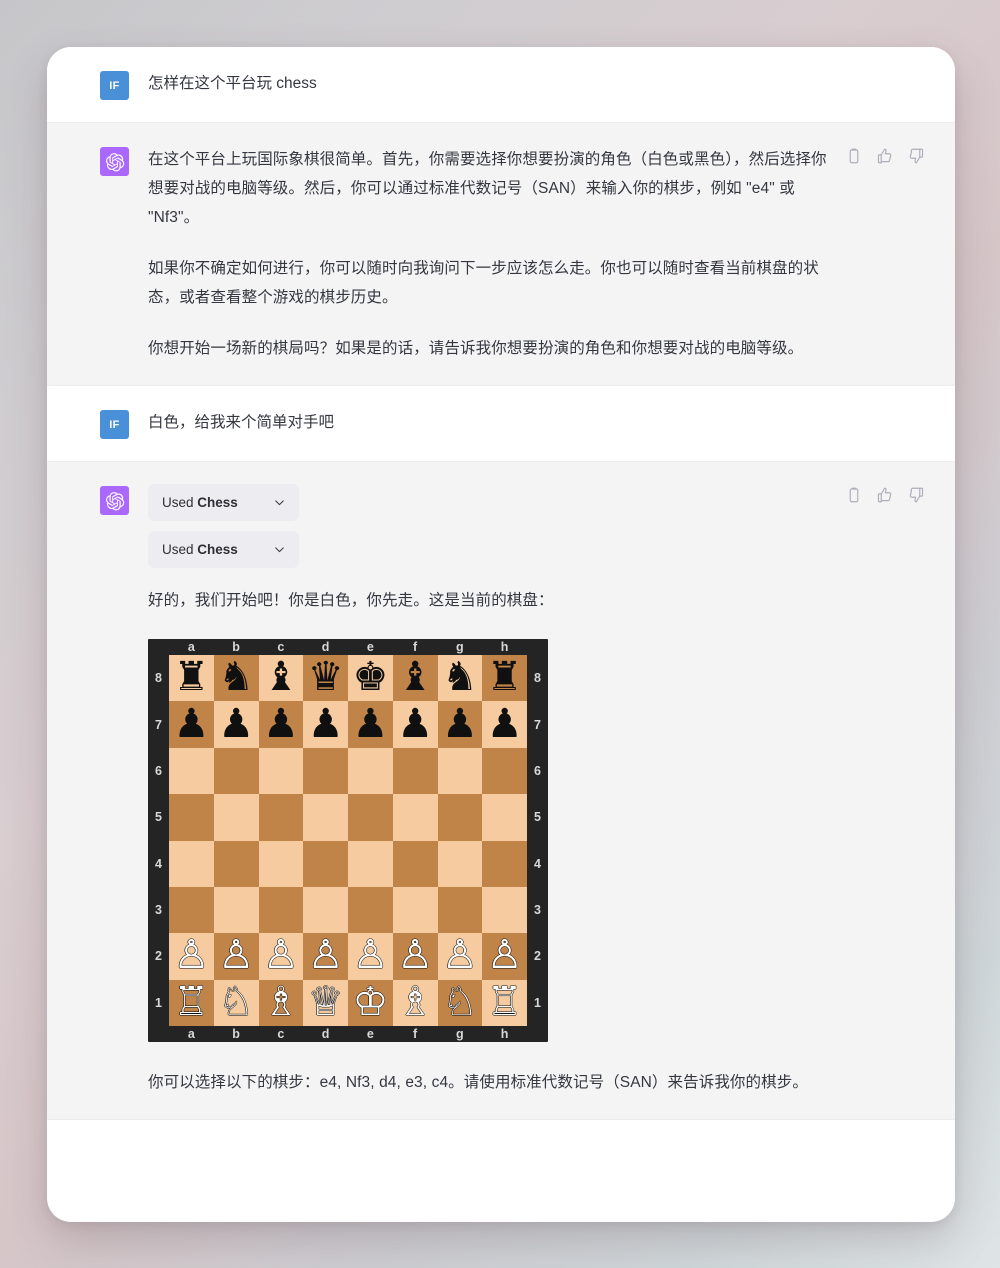 The height and width of the screenshot is (1268, 1000). I want to click on board-square-d5, so click(325, 817).